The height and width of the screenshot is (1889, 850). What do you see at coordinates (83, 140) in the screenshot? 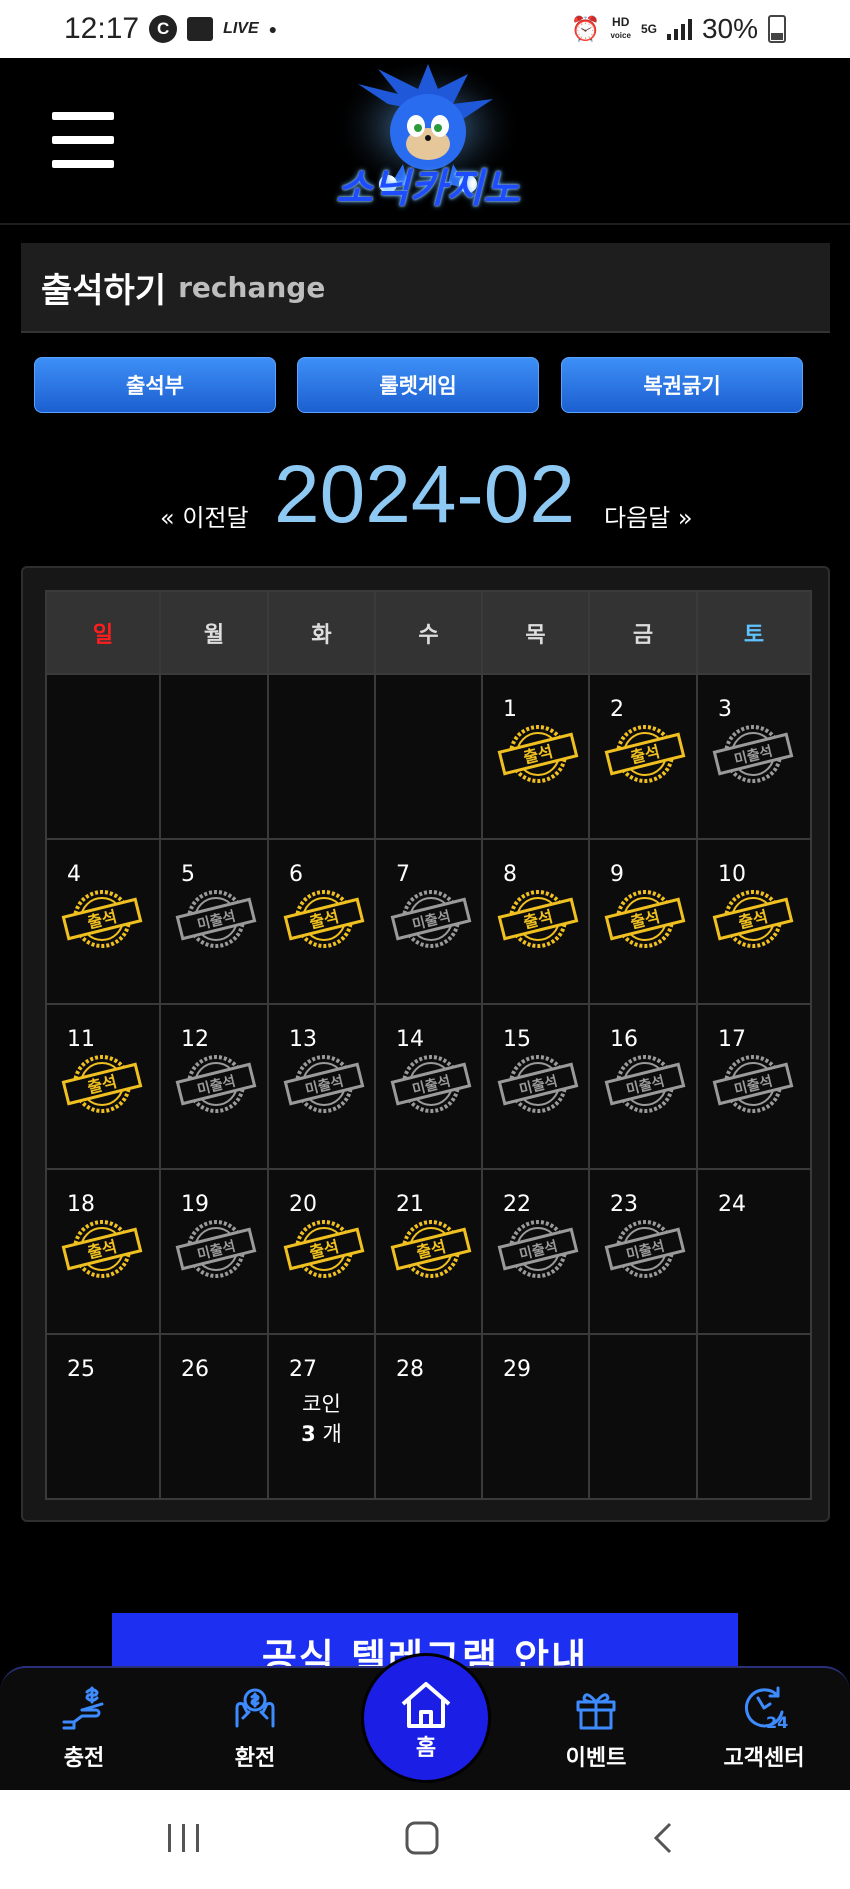
I see `menu-icon` at bounding box center [83, 140].